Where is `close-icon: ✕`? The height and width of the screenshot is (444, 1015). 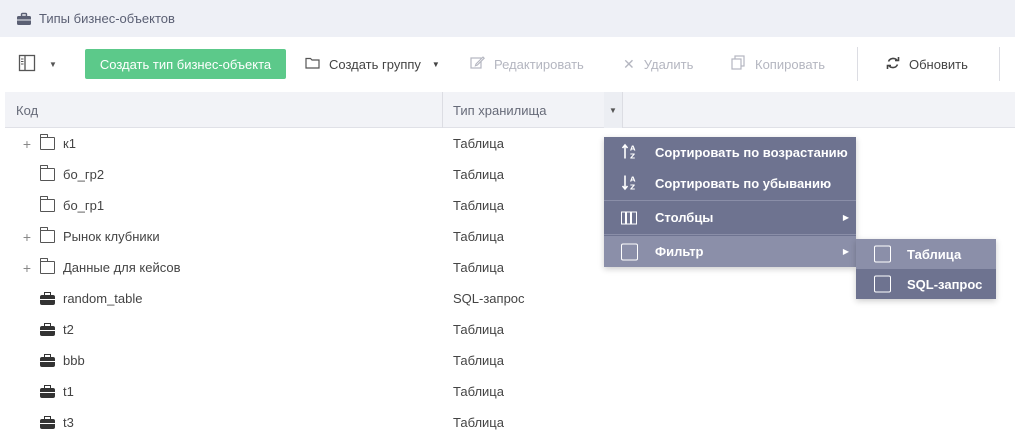 close-icon: ✕ is located at coordinates (629, 63).